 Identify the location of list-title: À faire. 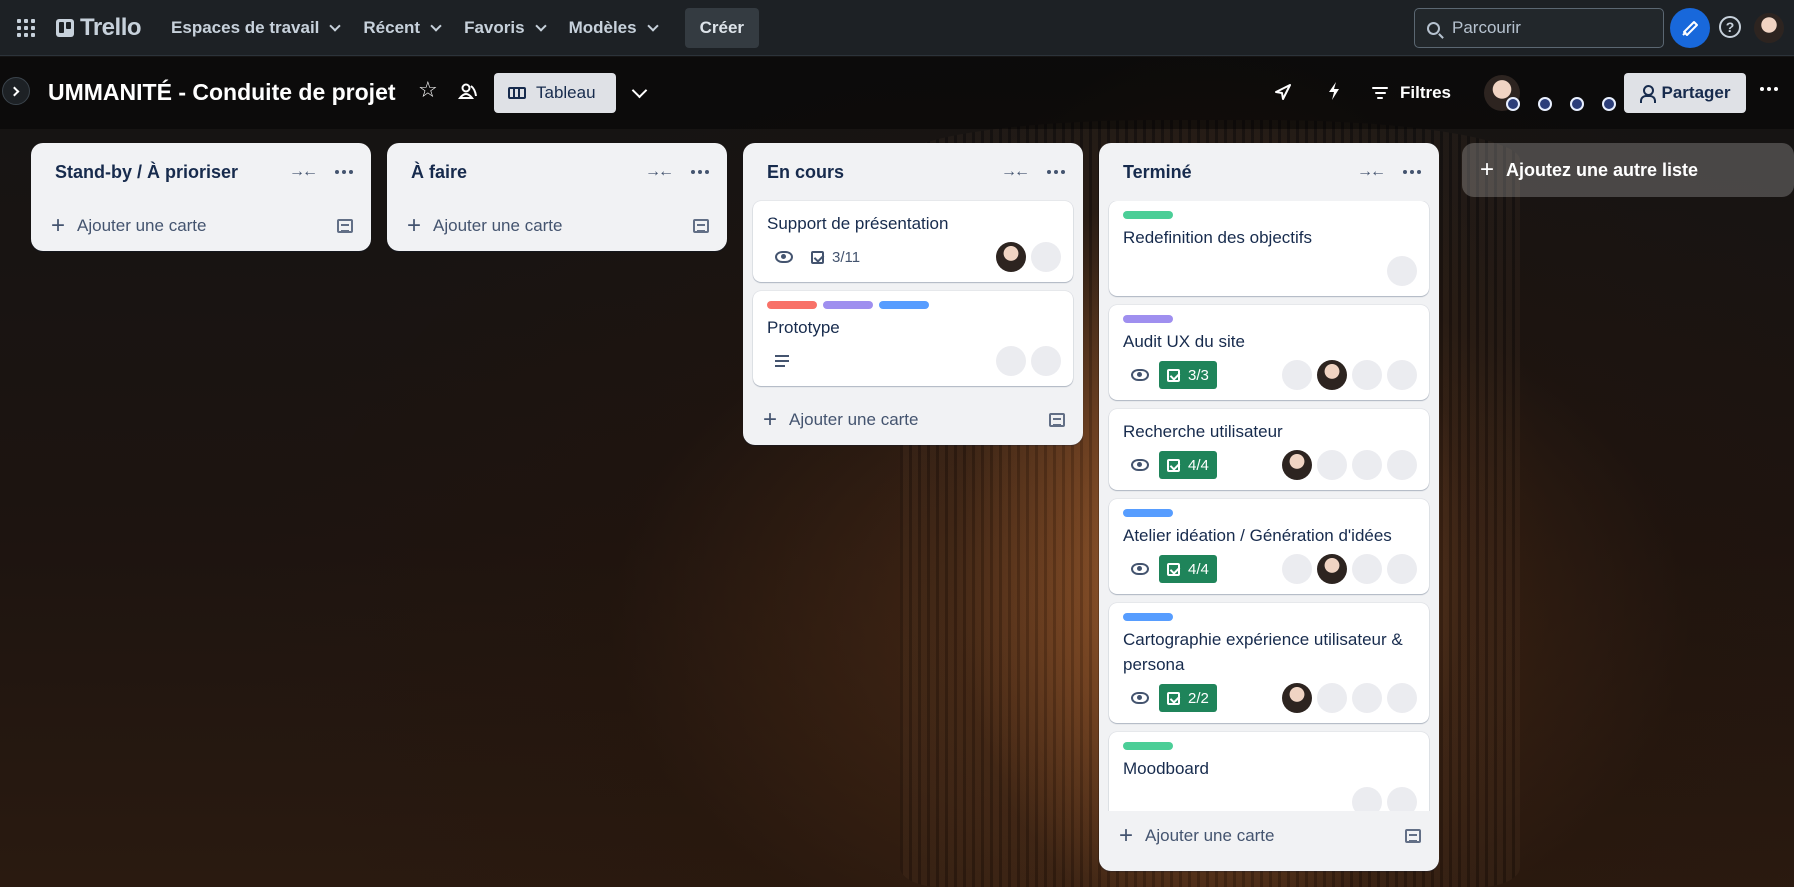
(528, 172).